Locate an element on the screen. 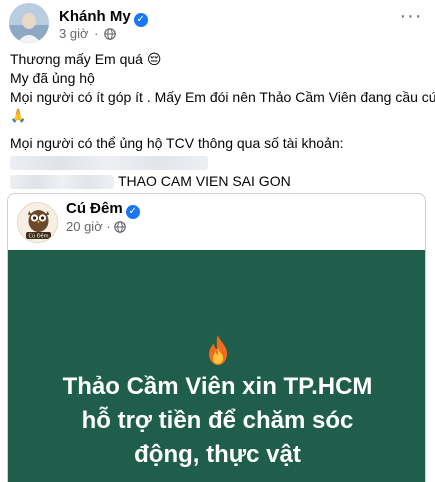 Image resolution: width=435 pixels, height=482 pixels. account-name: THAO CAM VIEN SAI GON is located at coordinates (204, 181).